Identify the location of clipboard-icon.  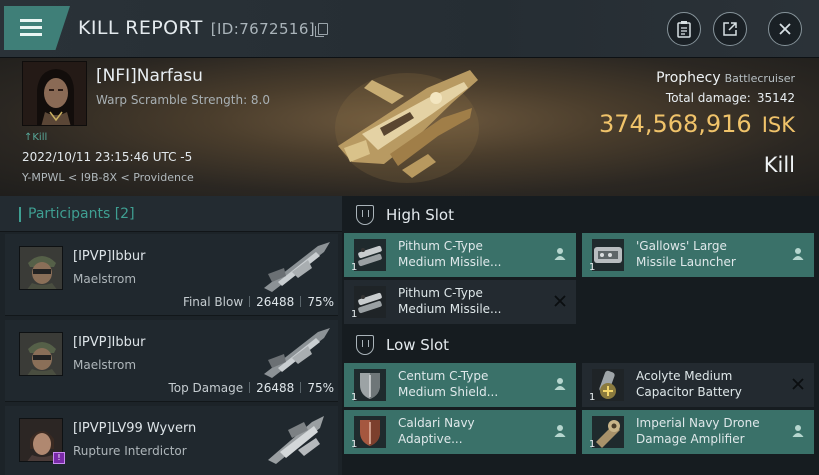
(684, 29).